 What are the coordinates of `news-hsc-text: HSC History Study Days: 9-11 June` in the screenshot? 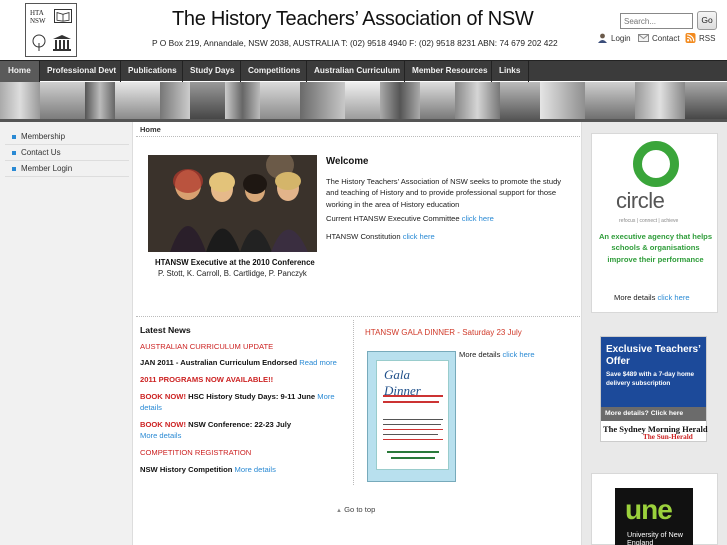 It's located at (252, 396).